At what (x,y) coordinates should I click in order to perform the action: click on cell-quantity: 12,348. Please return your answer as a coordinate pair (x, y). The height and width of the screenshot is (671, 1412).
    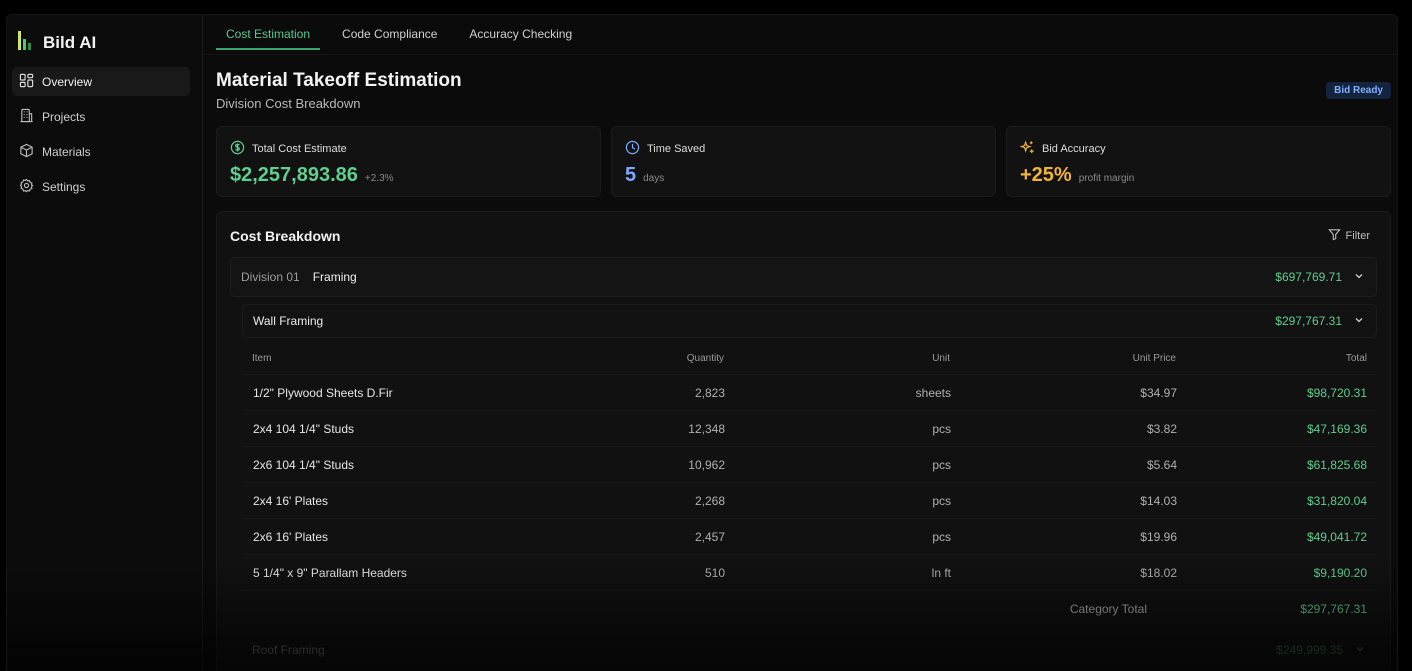
    Looking at the image, I should click on (706, 428).